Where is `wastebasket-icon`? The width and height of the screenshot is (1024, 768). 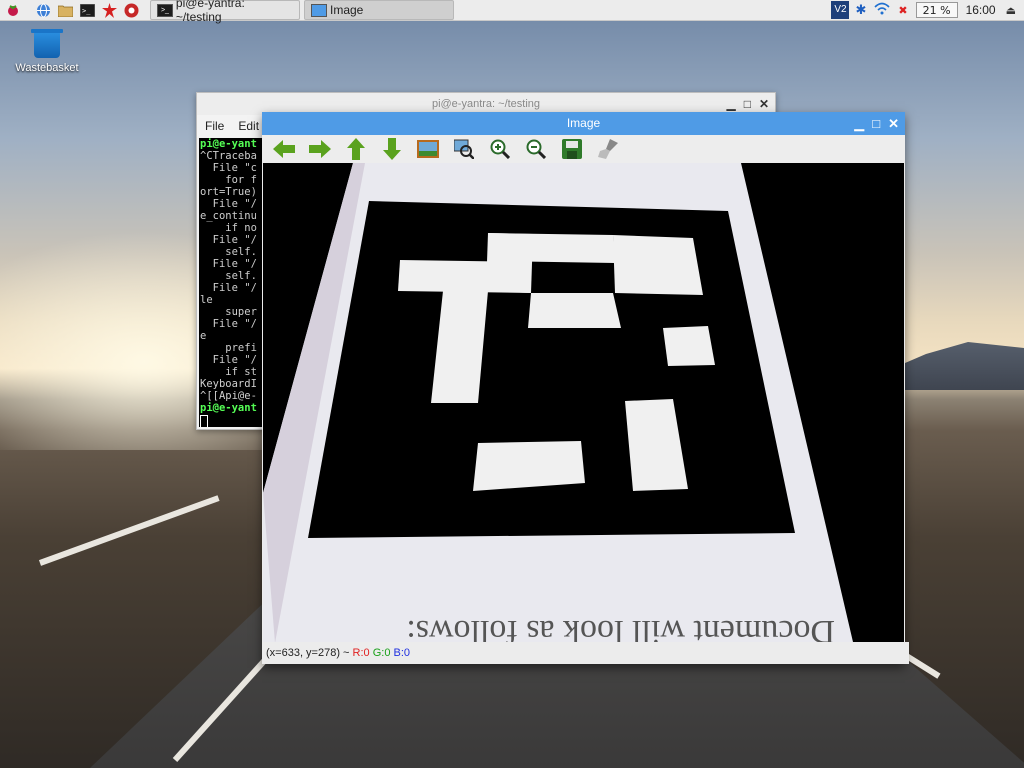 wastebasket-icon is located at coordinates (47, 43).